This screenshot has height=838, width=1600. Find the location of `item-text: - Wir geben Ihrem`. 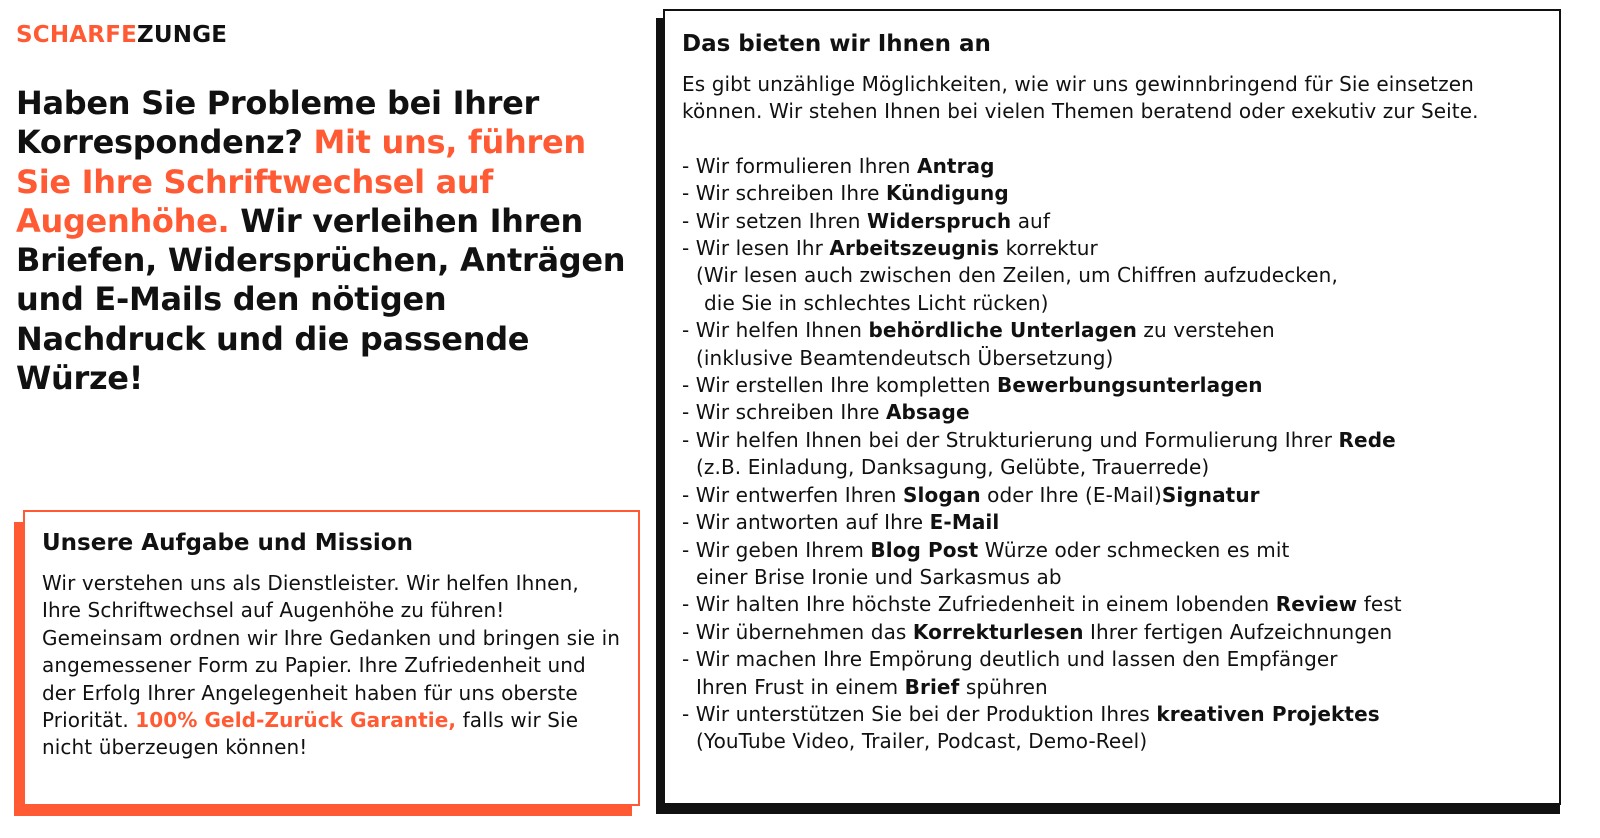

item-text: - Wir geben Ihrem is located at coordinates (776, 549).